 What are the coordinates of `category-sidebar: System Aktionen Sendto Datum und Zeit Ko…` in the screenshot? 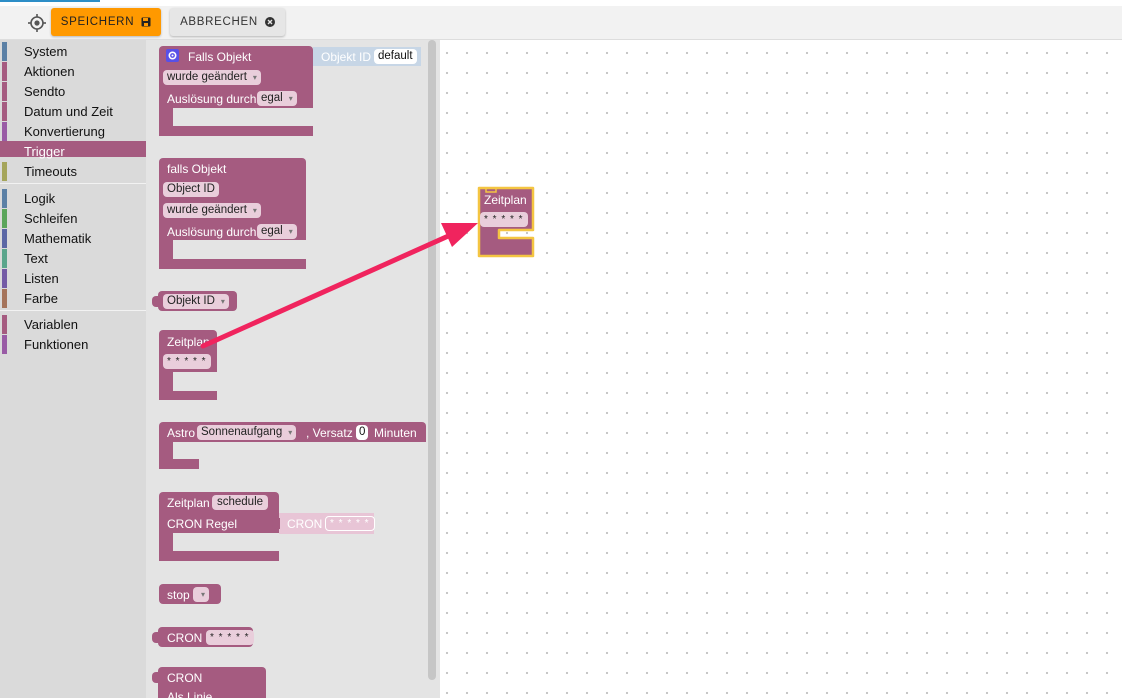 It's located at (73, 369).